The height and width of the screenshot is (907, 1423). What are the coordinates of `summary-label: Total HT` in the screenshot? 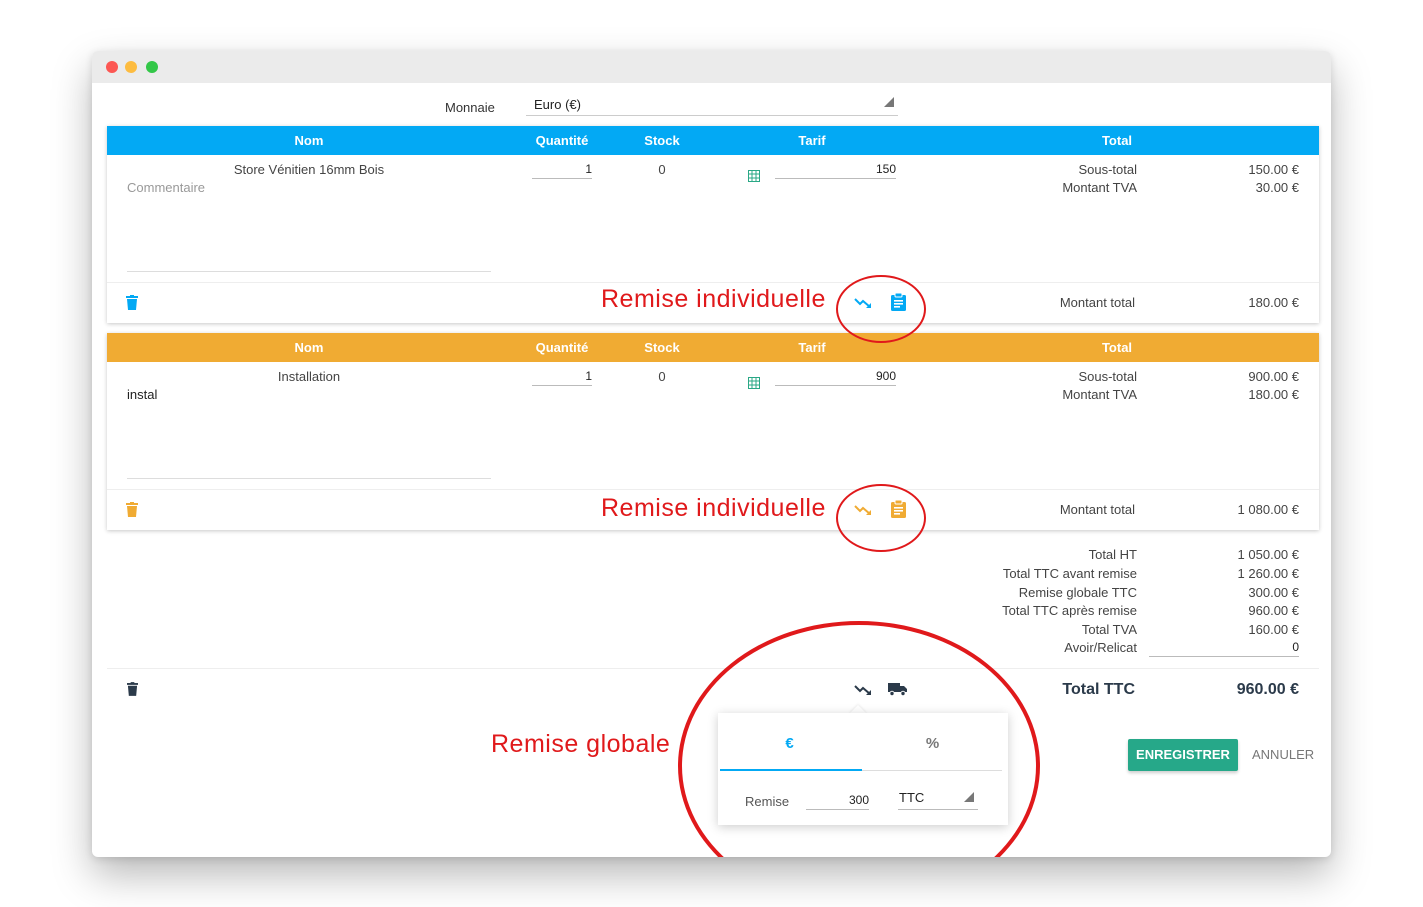 It's located at (1112, 554).